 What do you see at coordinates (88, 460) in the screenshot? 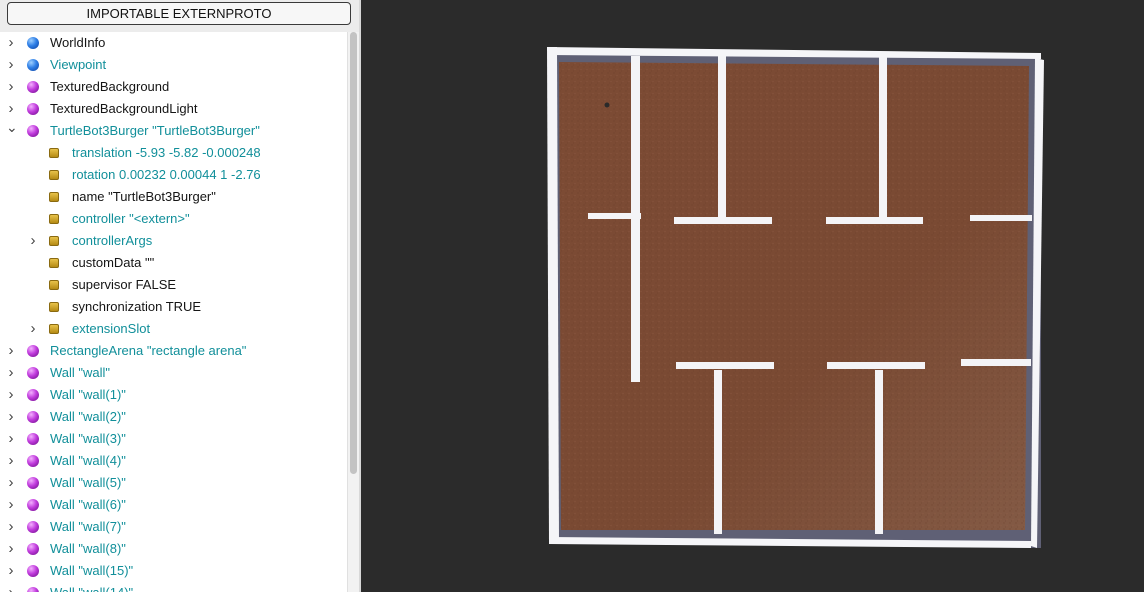
I see `tree-item-label: Wall "wall(4)"` at bounding box center [88, 460].